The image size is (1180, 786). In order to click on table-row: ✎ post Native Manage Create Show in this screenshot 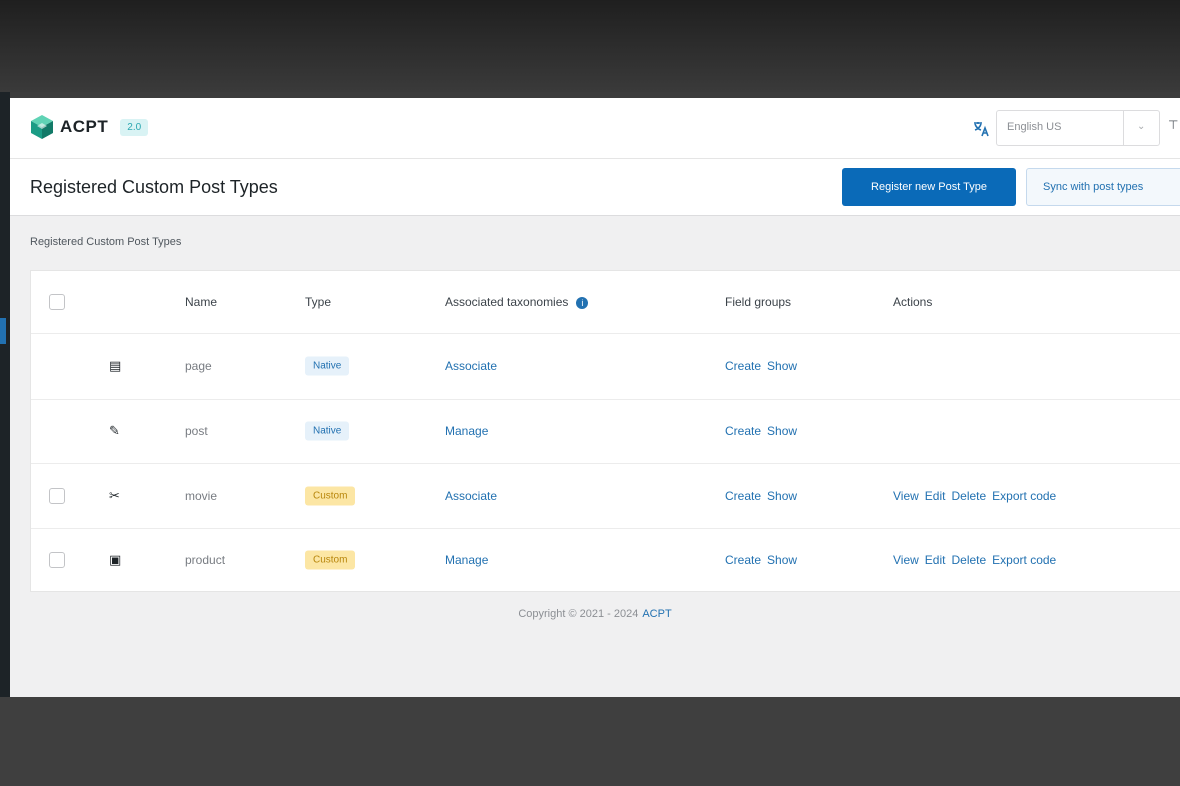, I will do `click(605, 431)`.